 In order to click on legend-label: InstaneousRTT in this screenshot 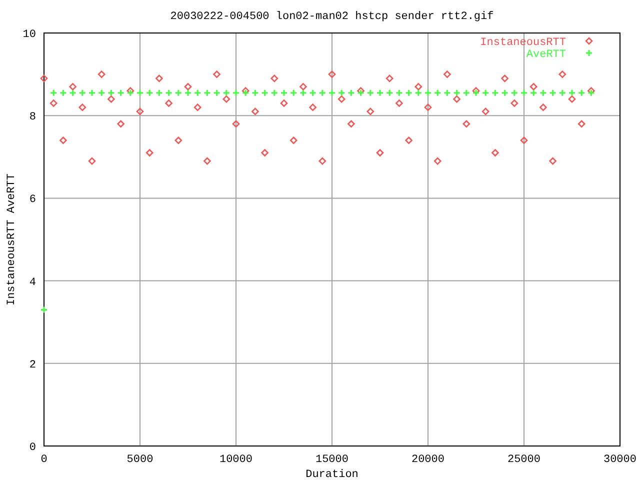, I will do `click(523, 43)`.